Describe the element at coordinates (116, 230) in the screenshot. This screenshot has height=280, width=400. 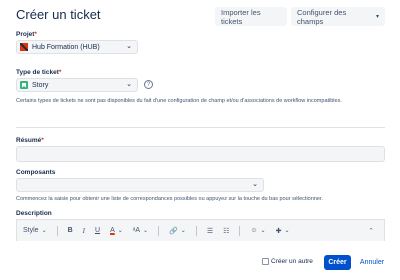
I see `text-color-button: A ⌄` at that location.